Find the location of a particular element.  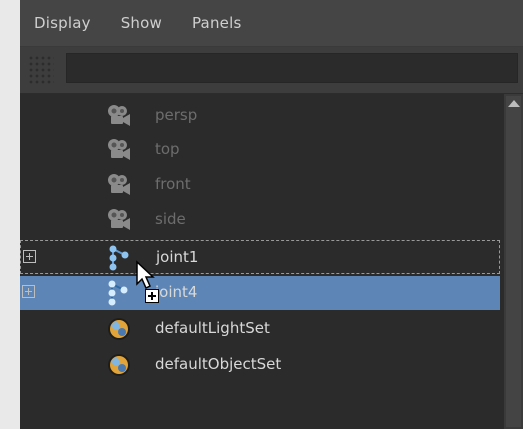

menu-show: Show is located at coordinates (140, 23).